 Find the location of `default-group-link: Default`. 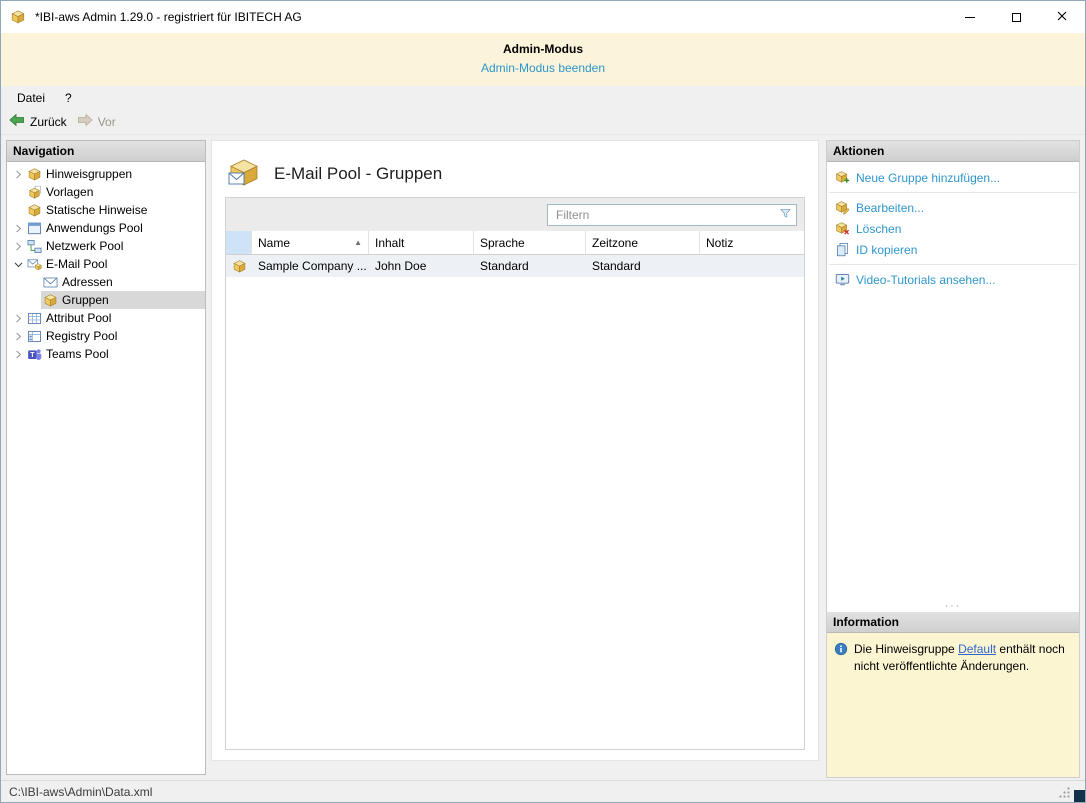

default-group-link: Default is located at coordinates (977, 649).